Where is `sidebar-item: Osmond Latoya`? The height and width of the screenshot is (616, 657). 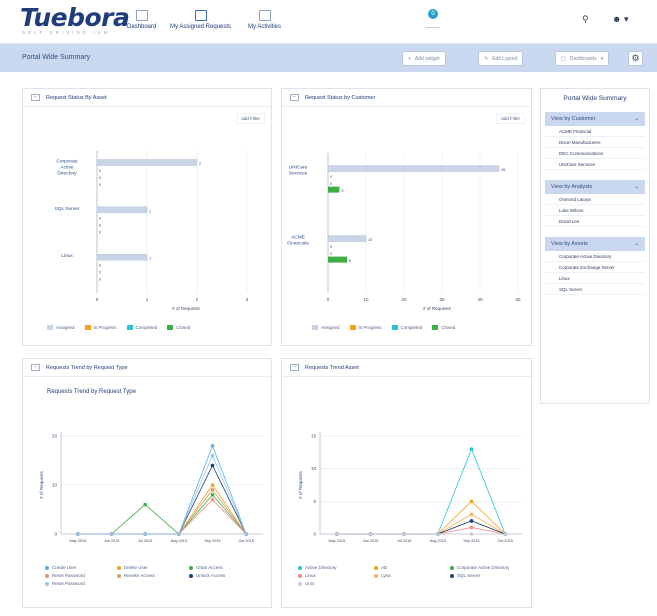 sidebar-item: Osmond Latoya is located at coordinates (595, 199).